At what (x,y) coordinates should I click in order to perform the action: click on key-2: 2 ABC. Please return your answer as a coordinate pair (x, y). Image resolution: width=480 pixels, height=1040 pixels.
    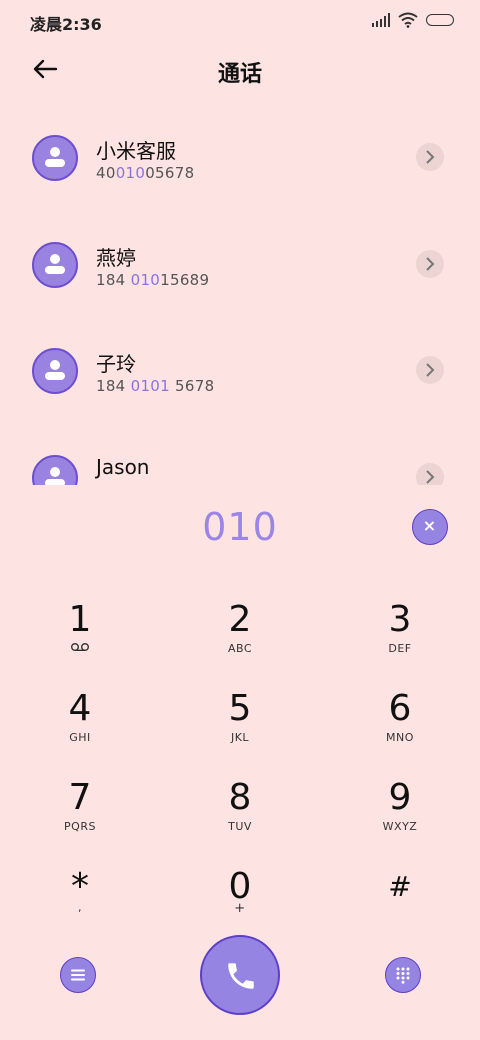
    Looking at the image, I should click on (240, 640).